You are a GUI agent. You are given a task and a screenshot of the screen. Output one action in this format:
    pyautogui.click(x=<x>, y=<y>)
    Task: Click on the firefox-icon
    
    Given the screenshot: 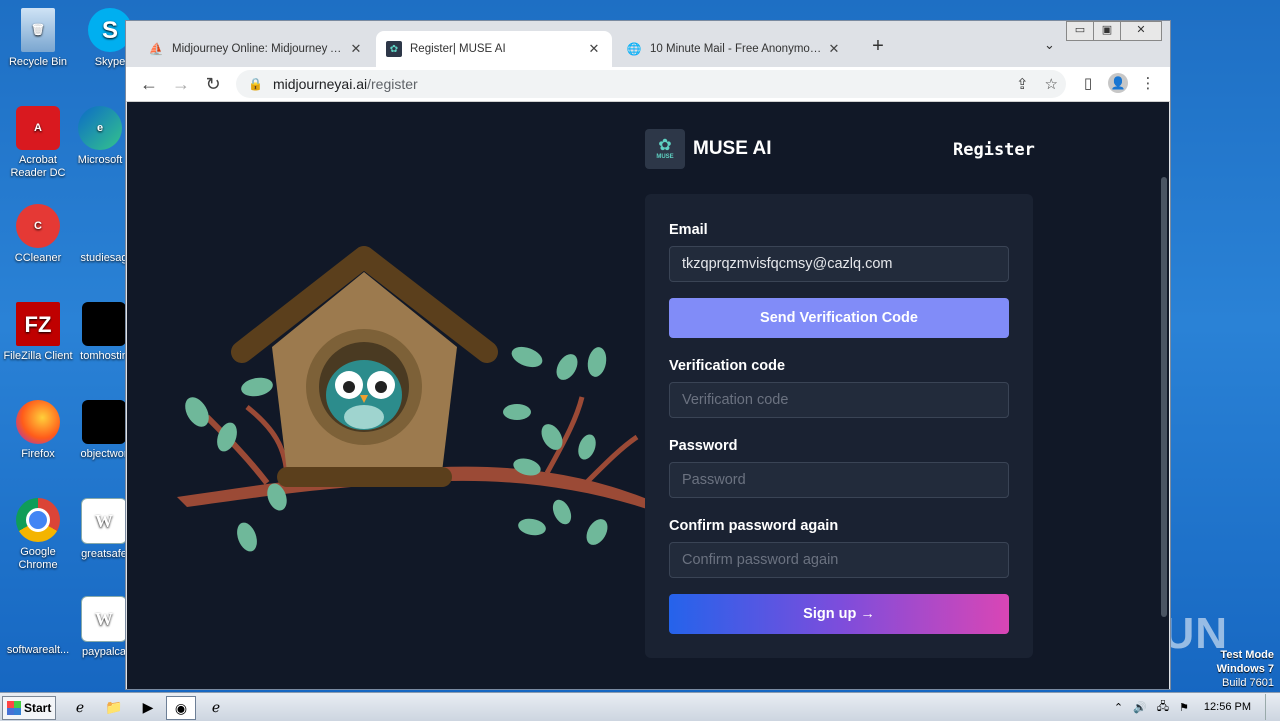 What is the action you would take?
    pyautogui.click(x=38, y=422)
    